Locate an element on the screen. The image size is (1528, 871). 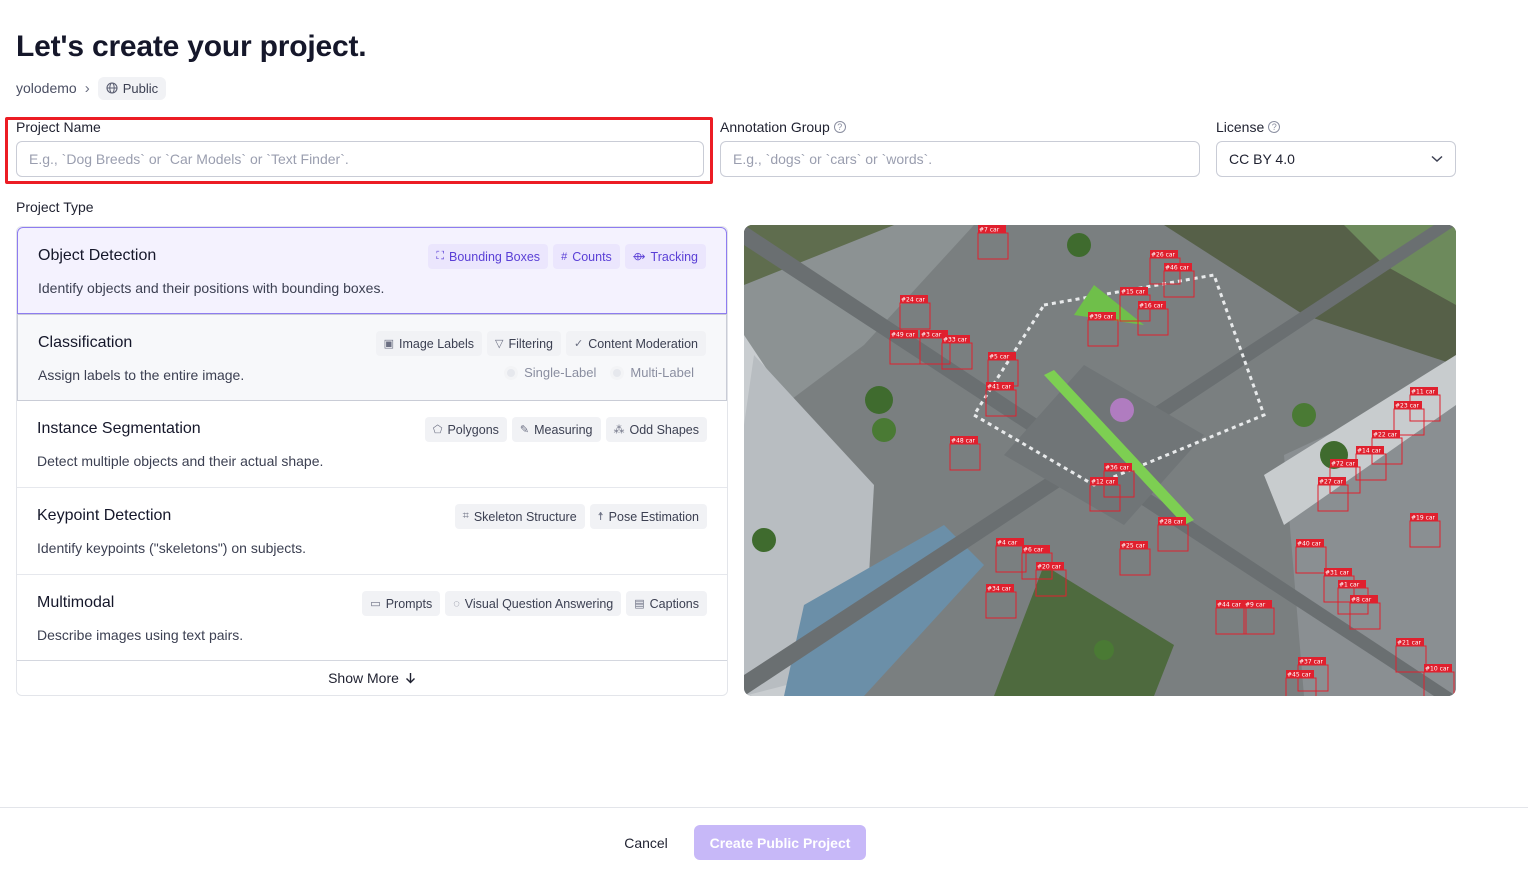
type-name: Object Detection is located at coordinates (97, 255).